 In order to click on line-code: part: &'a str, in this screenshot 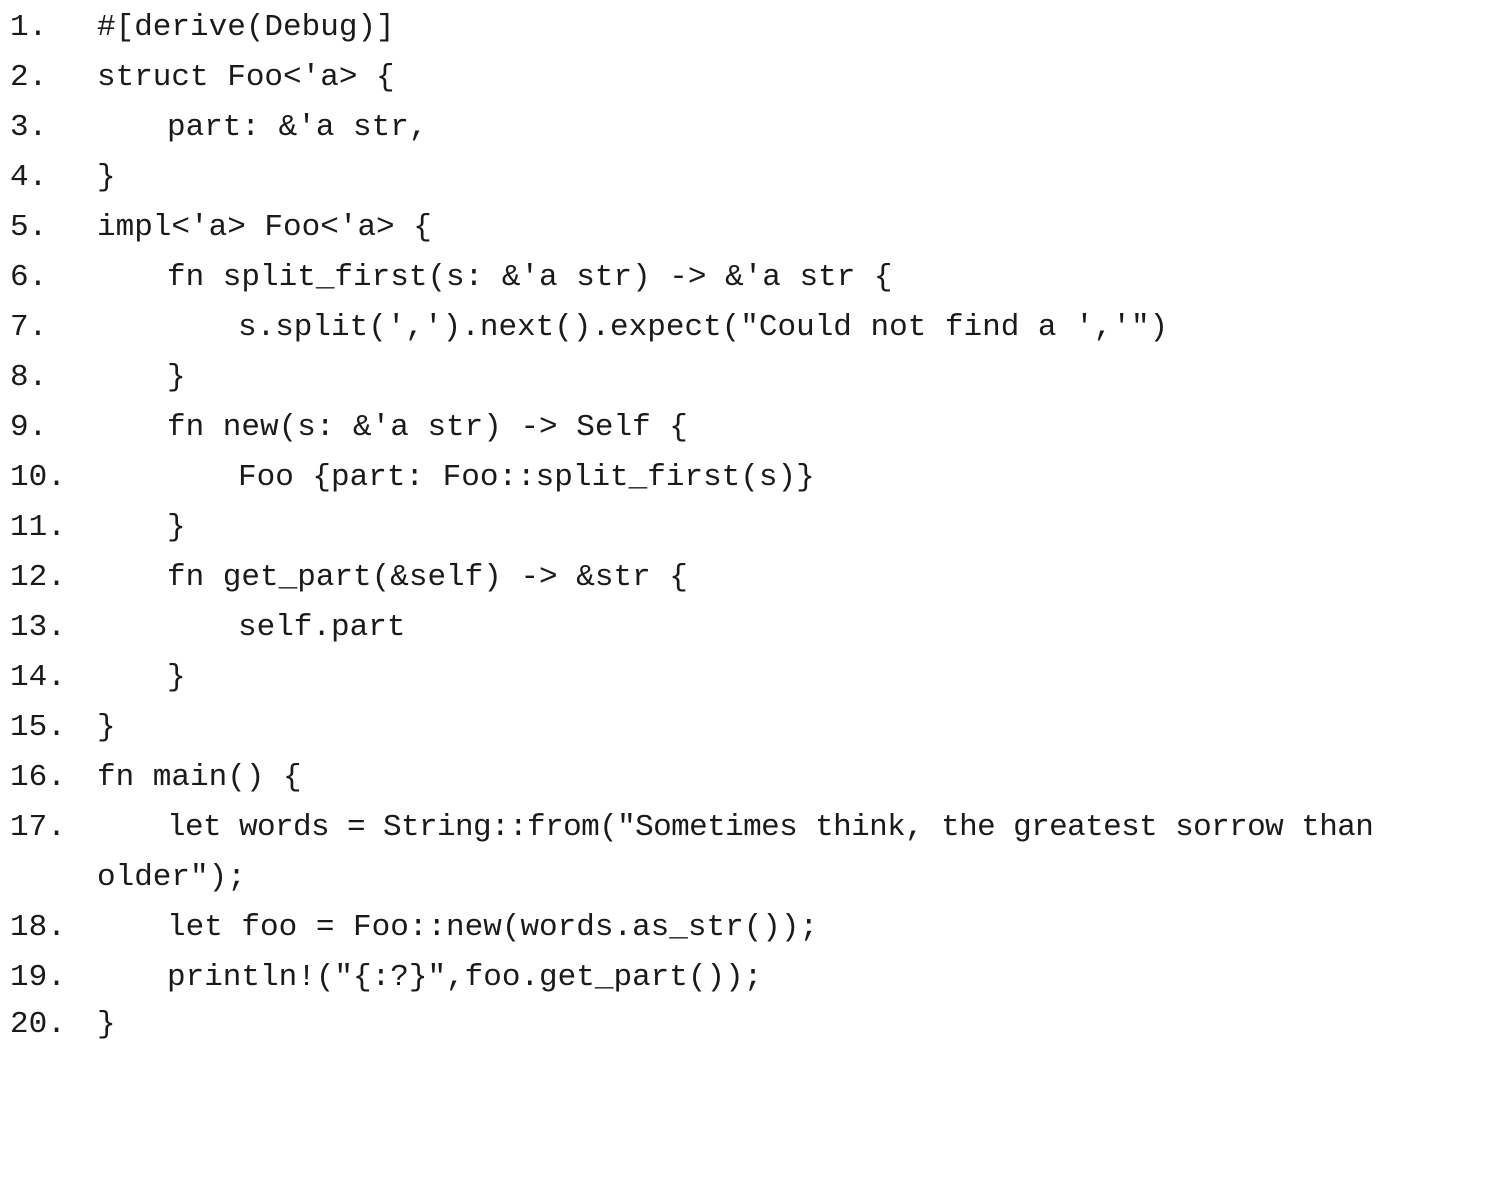, I will do `click(297, 127)`.